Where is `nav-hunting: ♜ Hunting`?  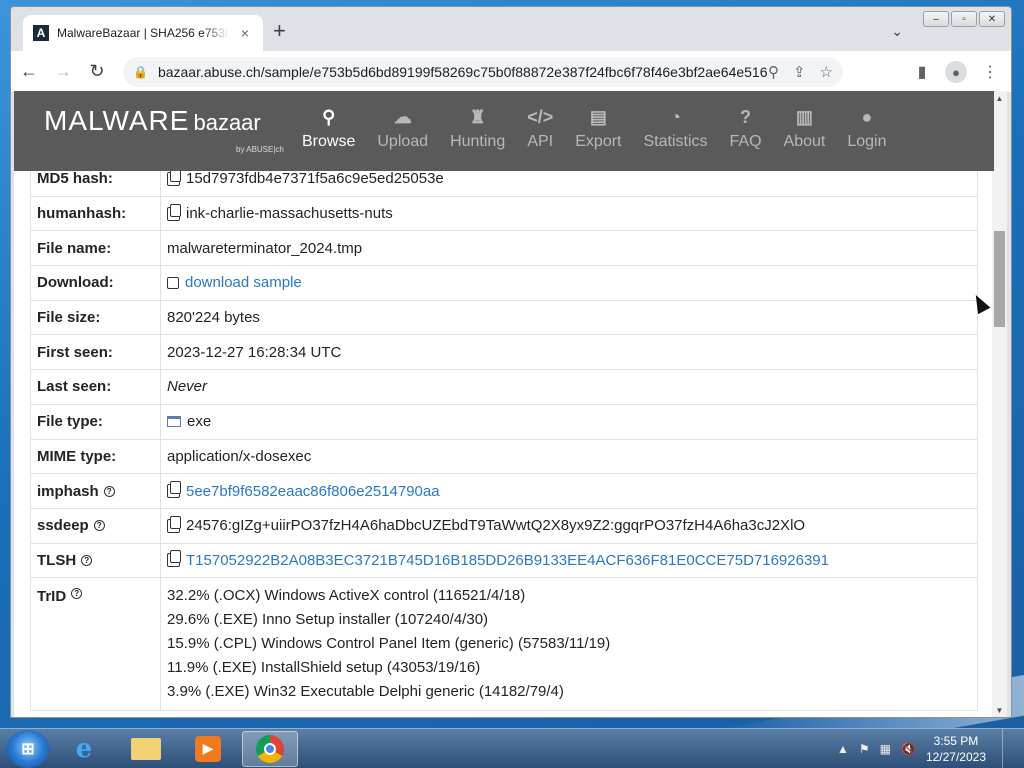 nav-hunting: ♜ Hunting is located at coordinates (477, 128).